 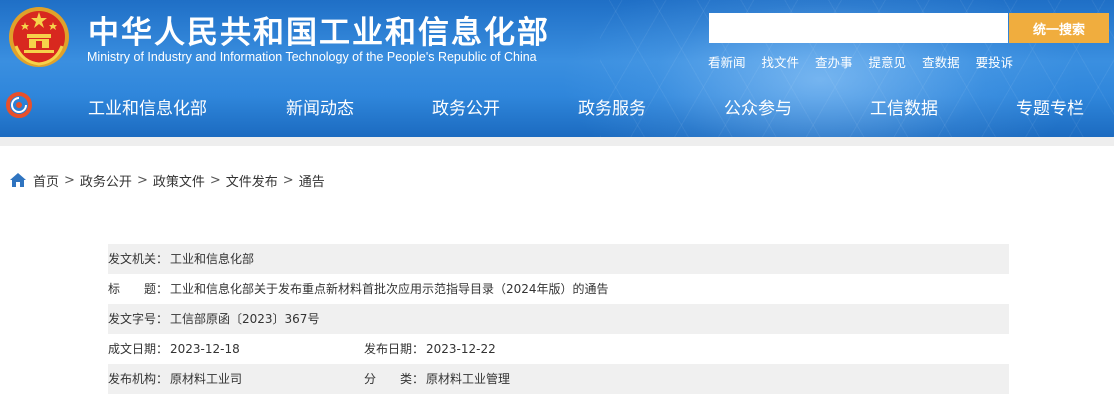 I want to click on category-value: 原材料工业管理, so click(x=468, y=379).